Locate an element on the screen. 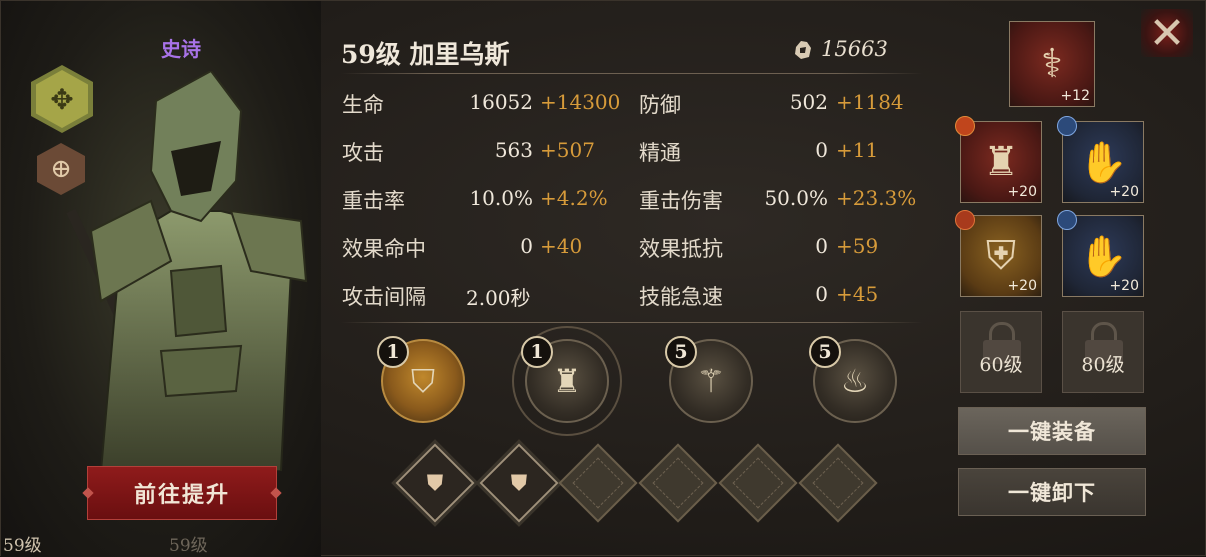 The image size is (1206, 557). stat-label: 重击伤害 is located at coordinates (681, 201).